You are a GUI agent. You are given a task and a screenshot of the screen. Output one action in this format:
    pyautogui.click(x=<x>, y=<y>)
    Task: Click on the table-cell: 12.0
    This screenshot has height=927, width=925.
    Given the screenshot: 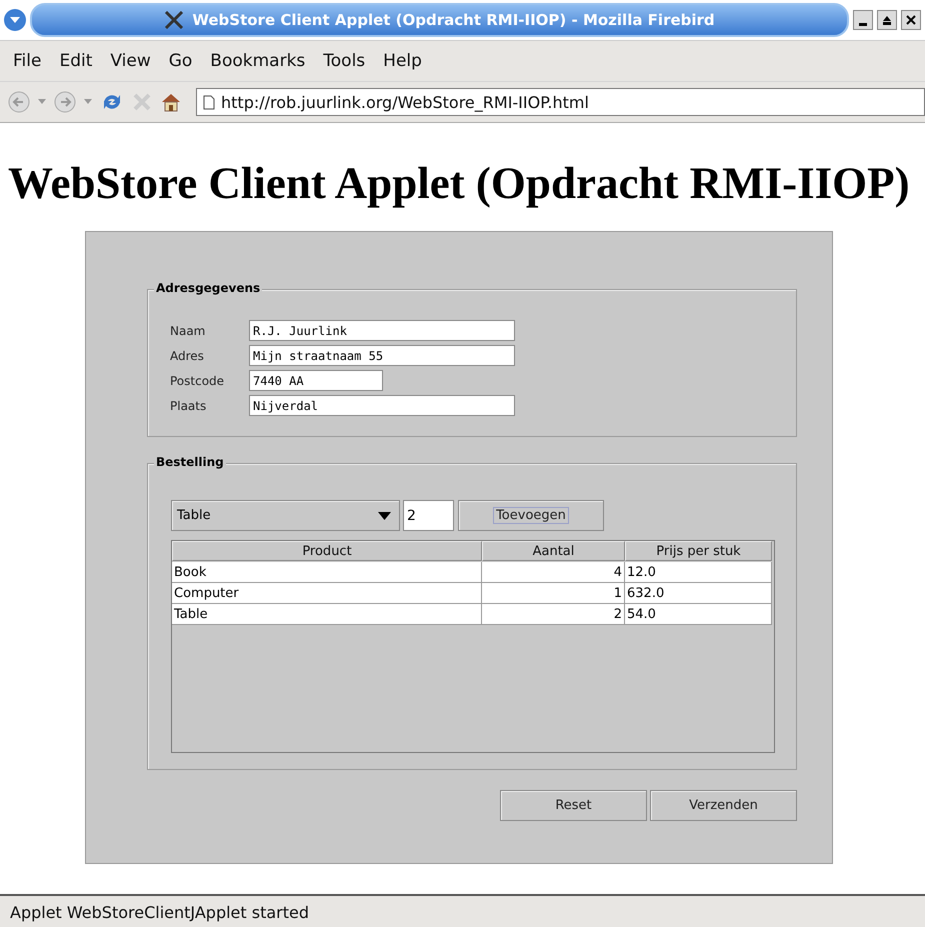 What is the action you would take?
    pyautogui.click(x=698, y=572)
    